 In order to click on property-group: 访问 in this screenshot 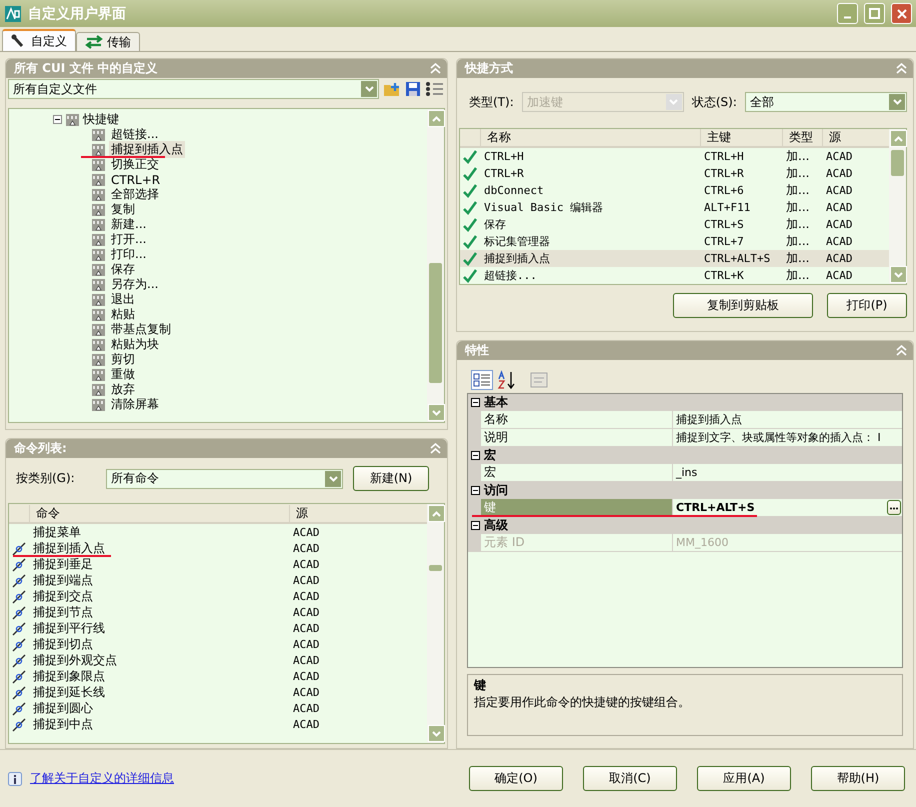, I will do `click(685, 490)`.